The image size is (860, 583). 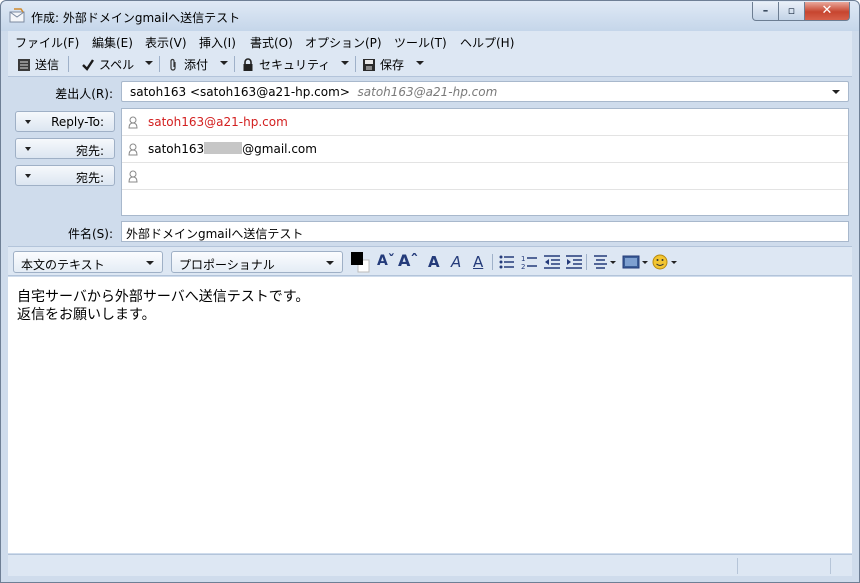 I want to click on window-title: 作成: 外部ドメインgmailへ送信テスト, so click(x=136, y=18).